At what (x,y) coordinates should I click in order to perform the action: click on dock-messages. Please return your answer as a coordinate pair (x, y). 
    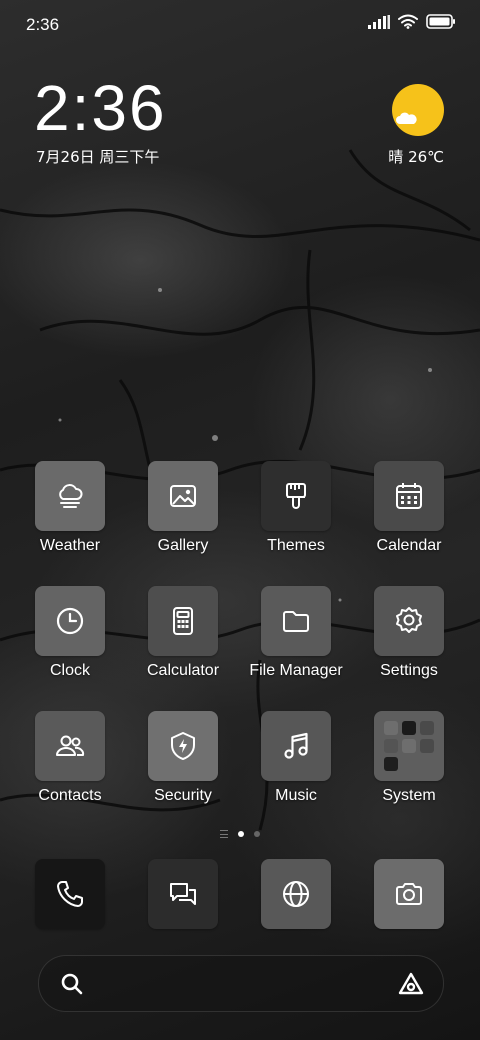
    Looking at the image, I should click on (183, 894).